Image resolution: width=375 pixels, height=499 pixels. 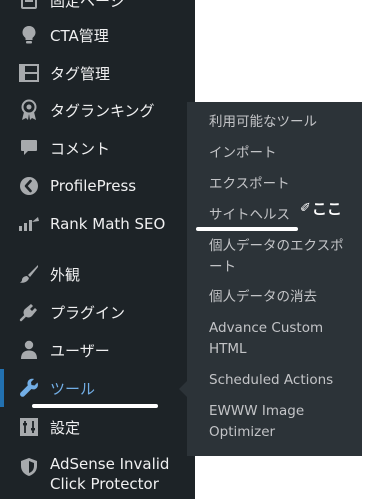 I want to click on annotation-here: ✐ ここ, so click(x=321, y=208).